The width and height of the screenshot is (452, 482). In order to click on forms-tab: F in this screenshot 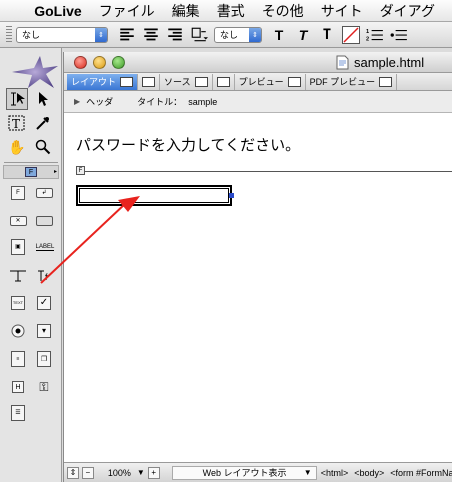, I will do `click(31, 172)`.